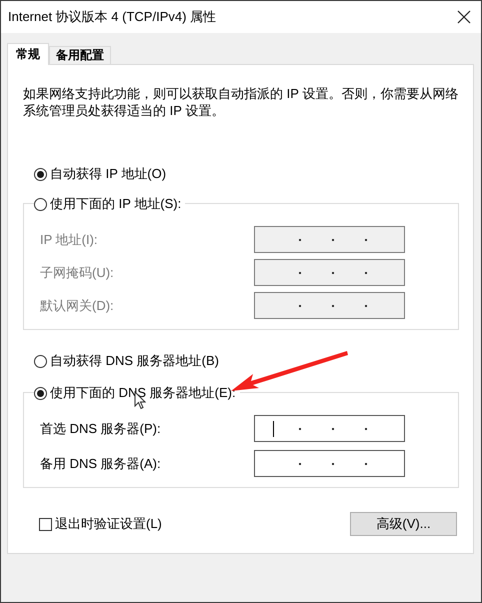 The image size is (482, 603). What do you see at coordinates (101, 429) in the screenshot?
I see `field-label: 首选 DNS 服务器(P):` at bounding box center [101, 429].